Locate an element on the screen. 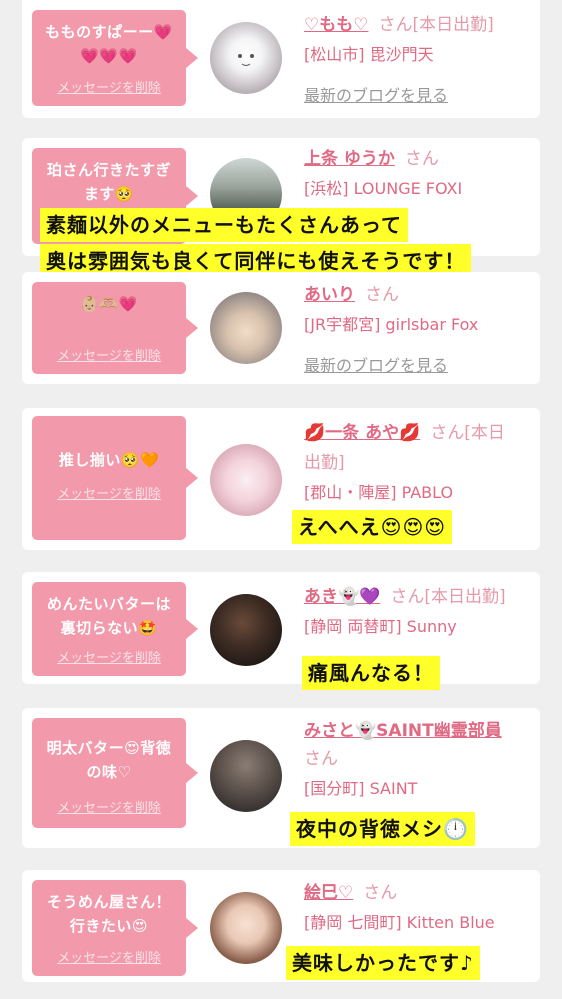  message-text-line2: 💗💗💗 is located at coordinates (109, 56).